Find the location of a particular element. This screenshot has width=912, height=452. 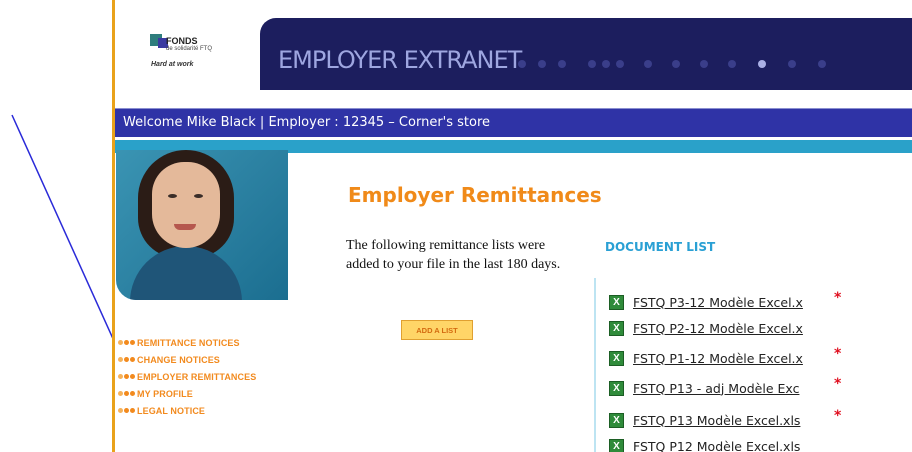

header-photo is located at coordinates (202, 225).